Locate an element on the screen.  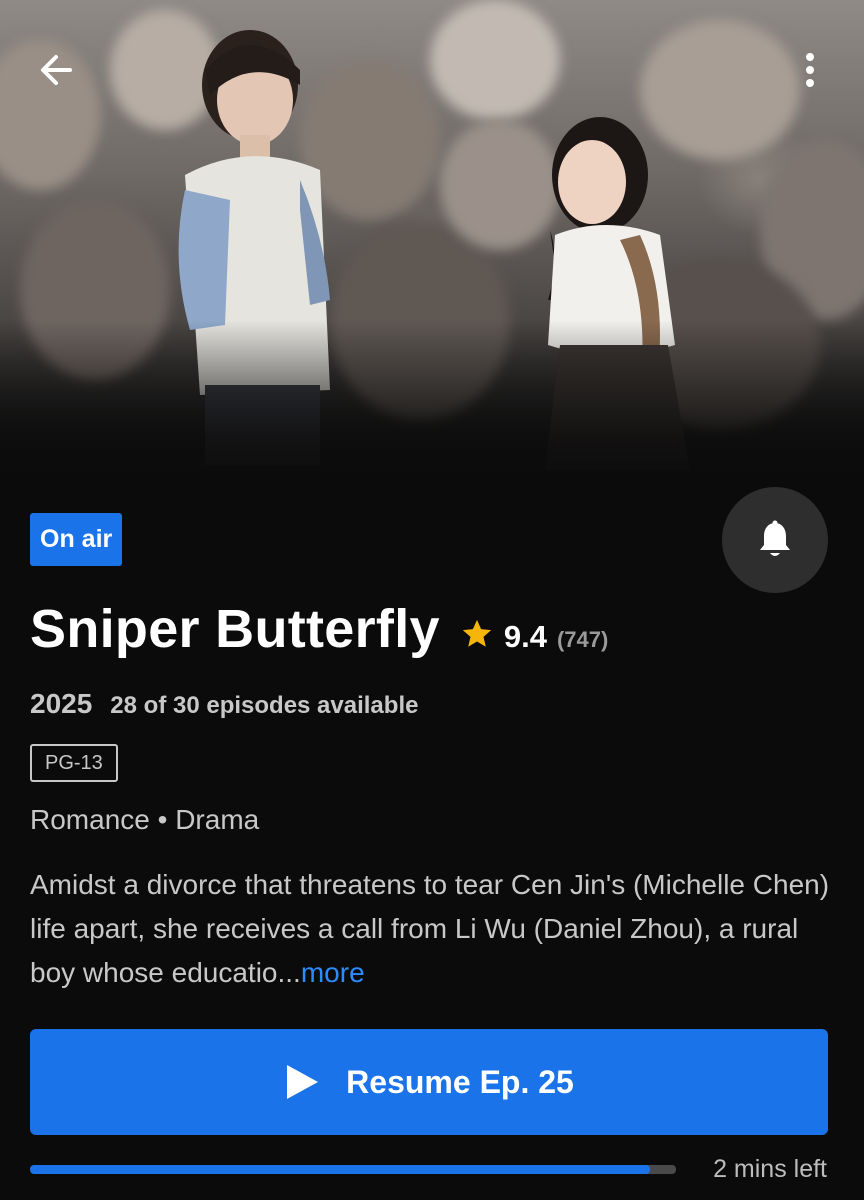
more-vertical-icon is located at coordinates (810, 70).